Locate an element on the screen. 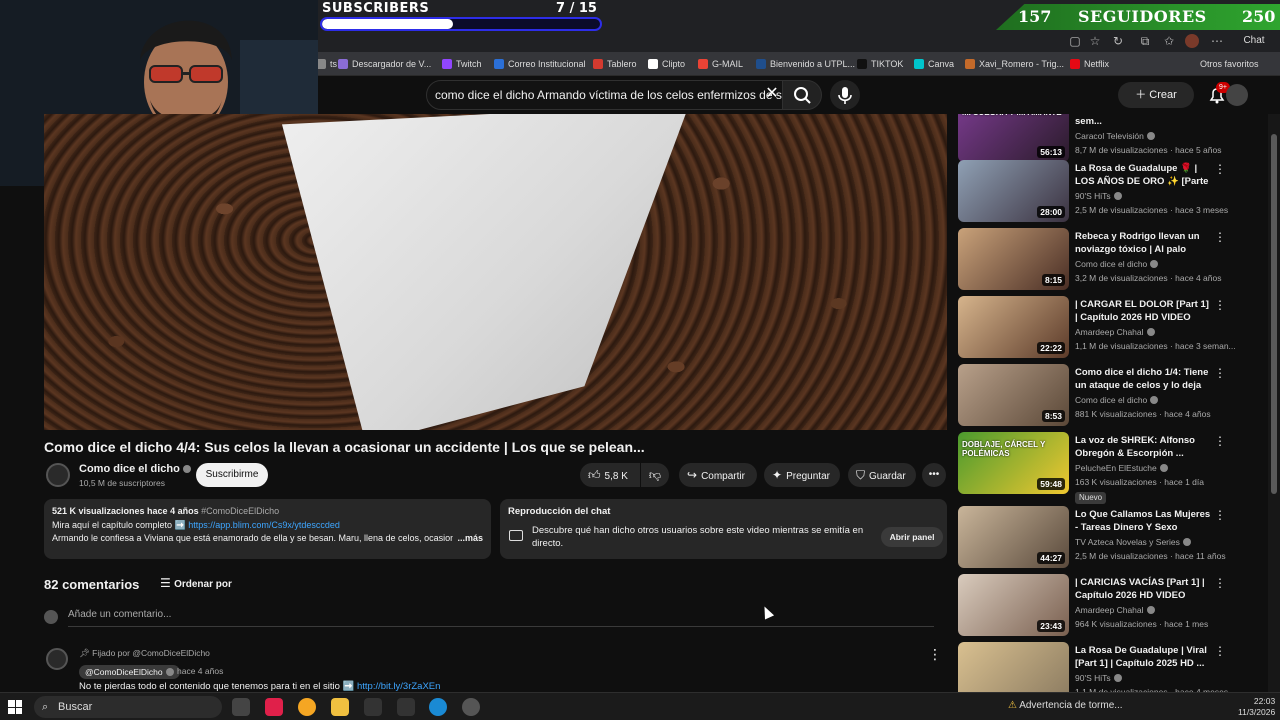 The image size is (1280, 720). description-hashtag: #ComoDiceElDicho is located at coordinates (240, 511).